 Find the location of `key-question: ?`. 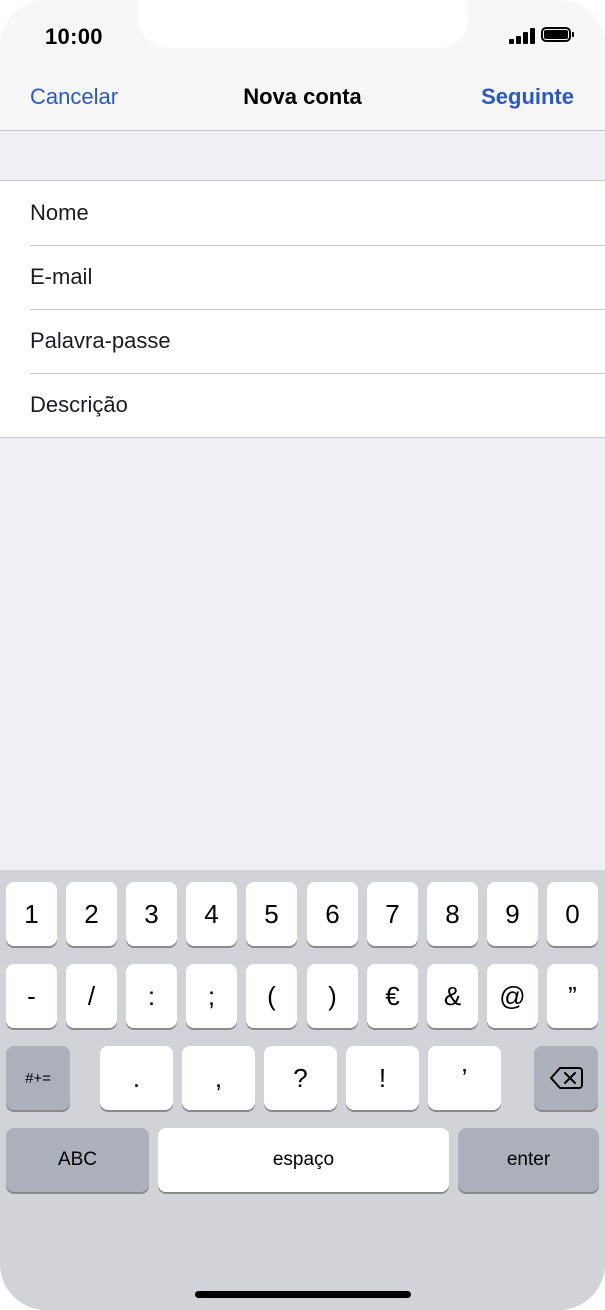

key-question: ? is located at coordinates (300, 1078).